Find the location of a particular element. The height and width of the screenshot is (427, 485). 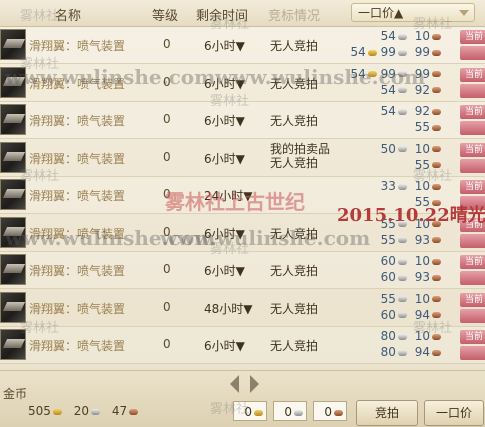

table-row: 滑翔翼：喷气装置 0 6小时▼ 无人竞拍 54 99 99 54 92 当前 is located at coordinates (242, 83).